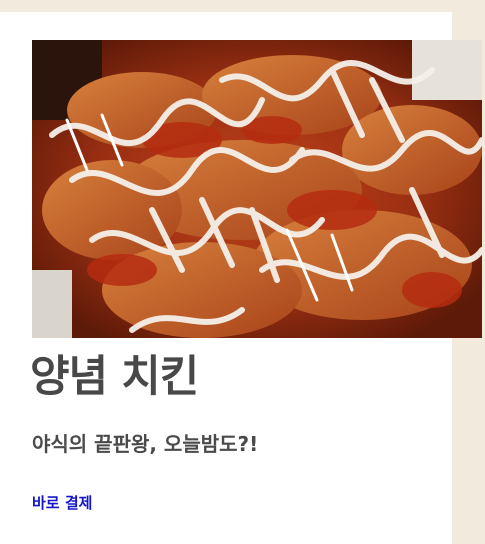 The height and width of the screenshot is (544, 485). Describe the element at coordinates (62, 502) in the screenshot. I see `buy-now-link: 바로 결제` at that location.